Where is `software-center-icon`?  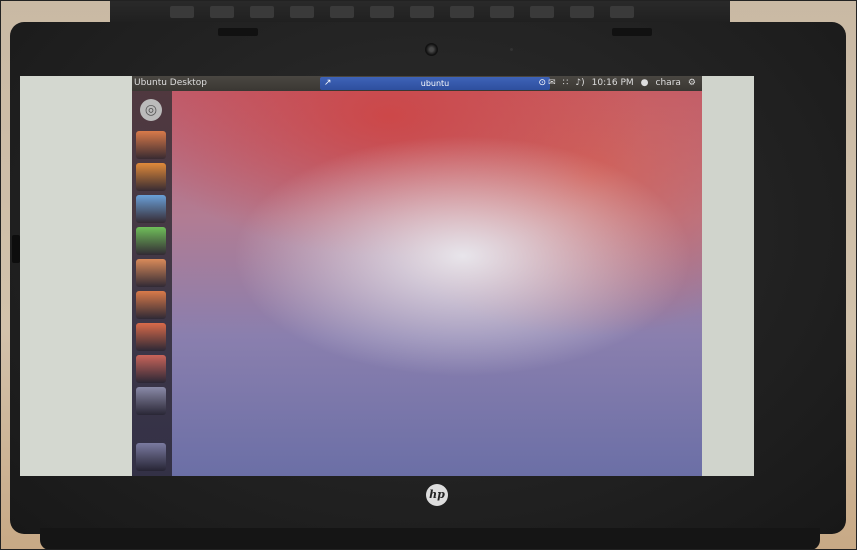 software-center-icon is located at coordinates (151, 305).